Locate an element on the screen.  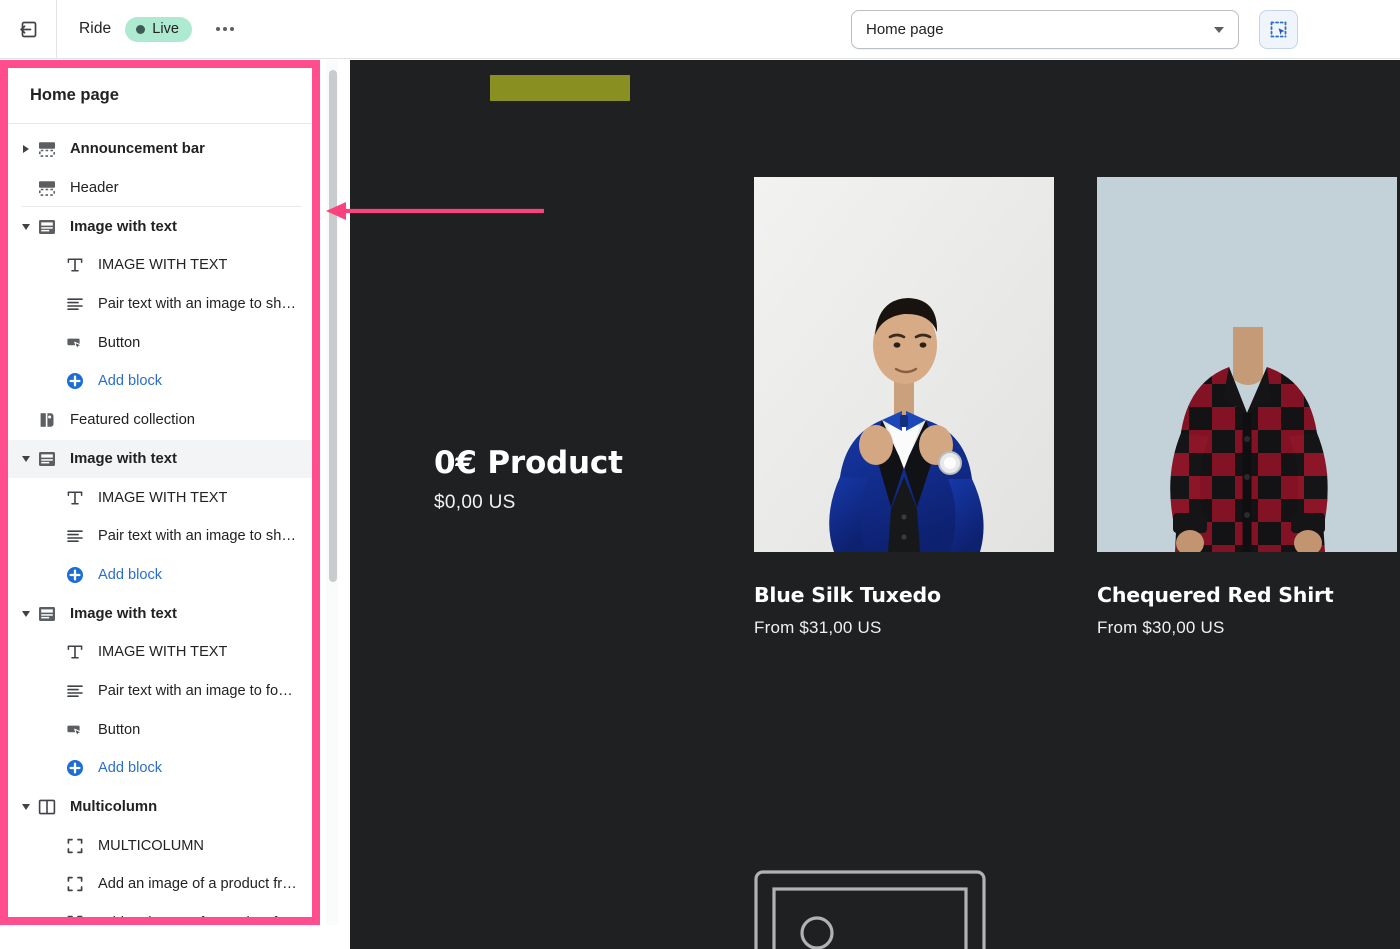
tree-item-label: Header is located at coordinates (94, 188).